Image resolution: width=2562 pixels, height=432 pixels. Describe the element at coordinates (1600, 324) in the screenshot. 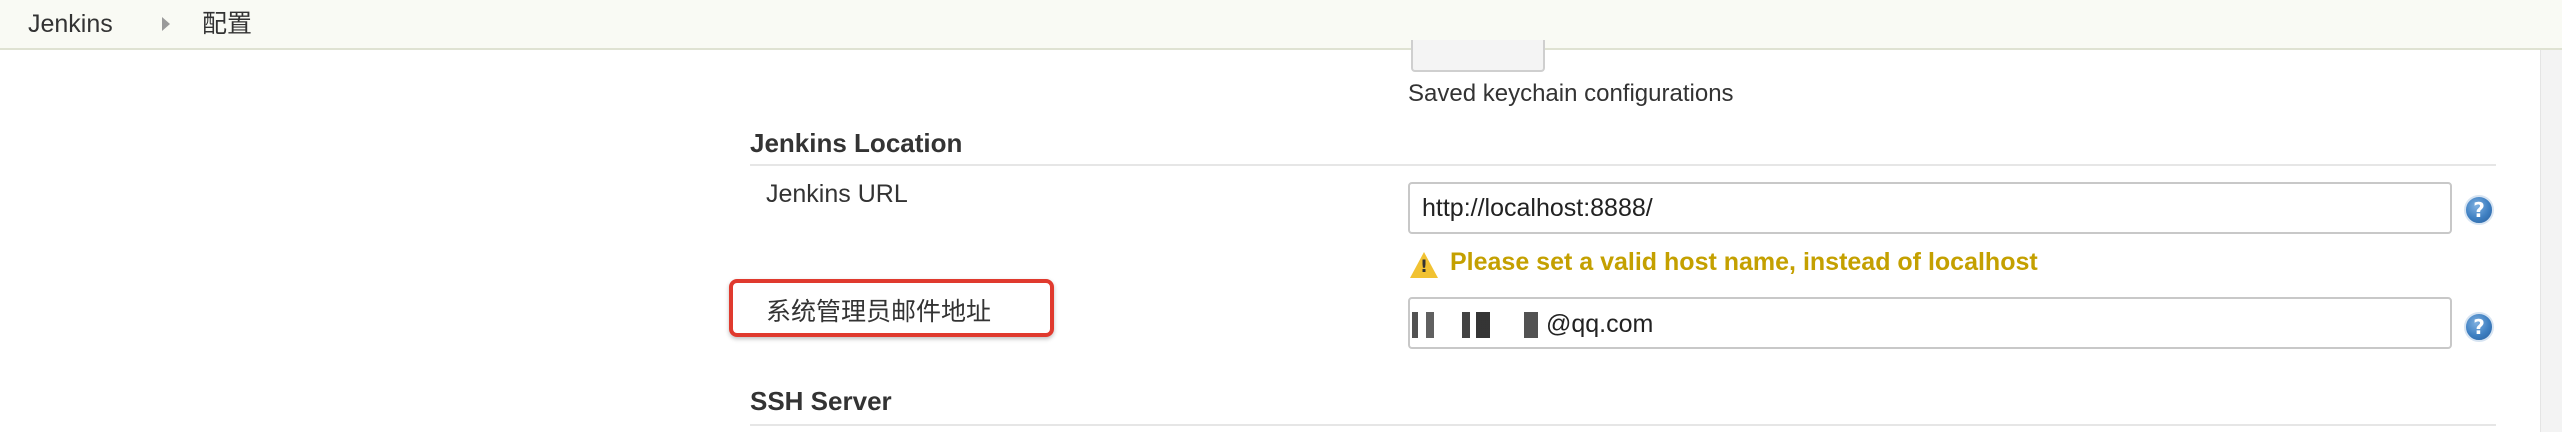

I see `email-domain-text: @qq.com` at that location.